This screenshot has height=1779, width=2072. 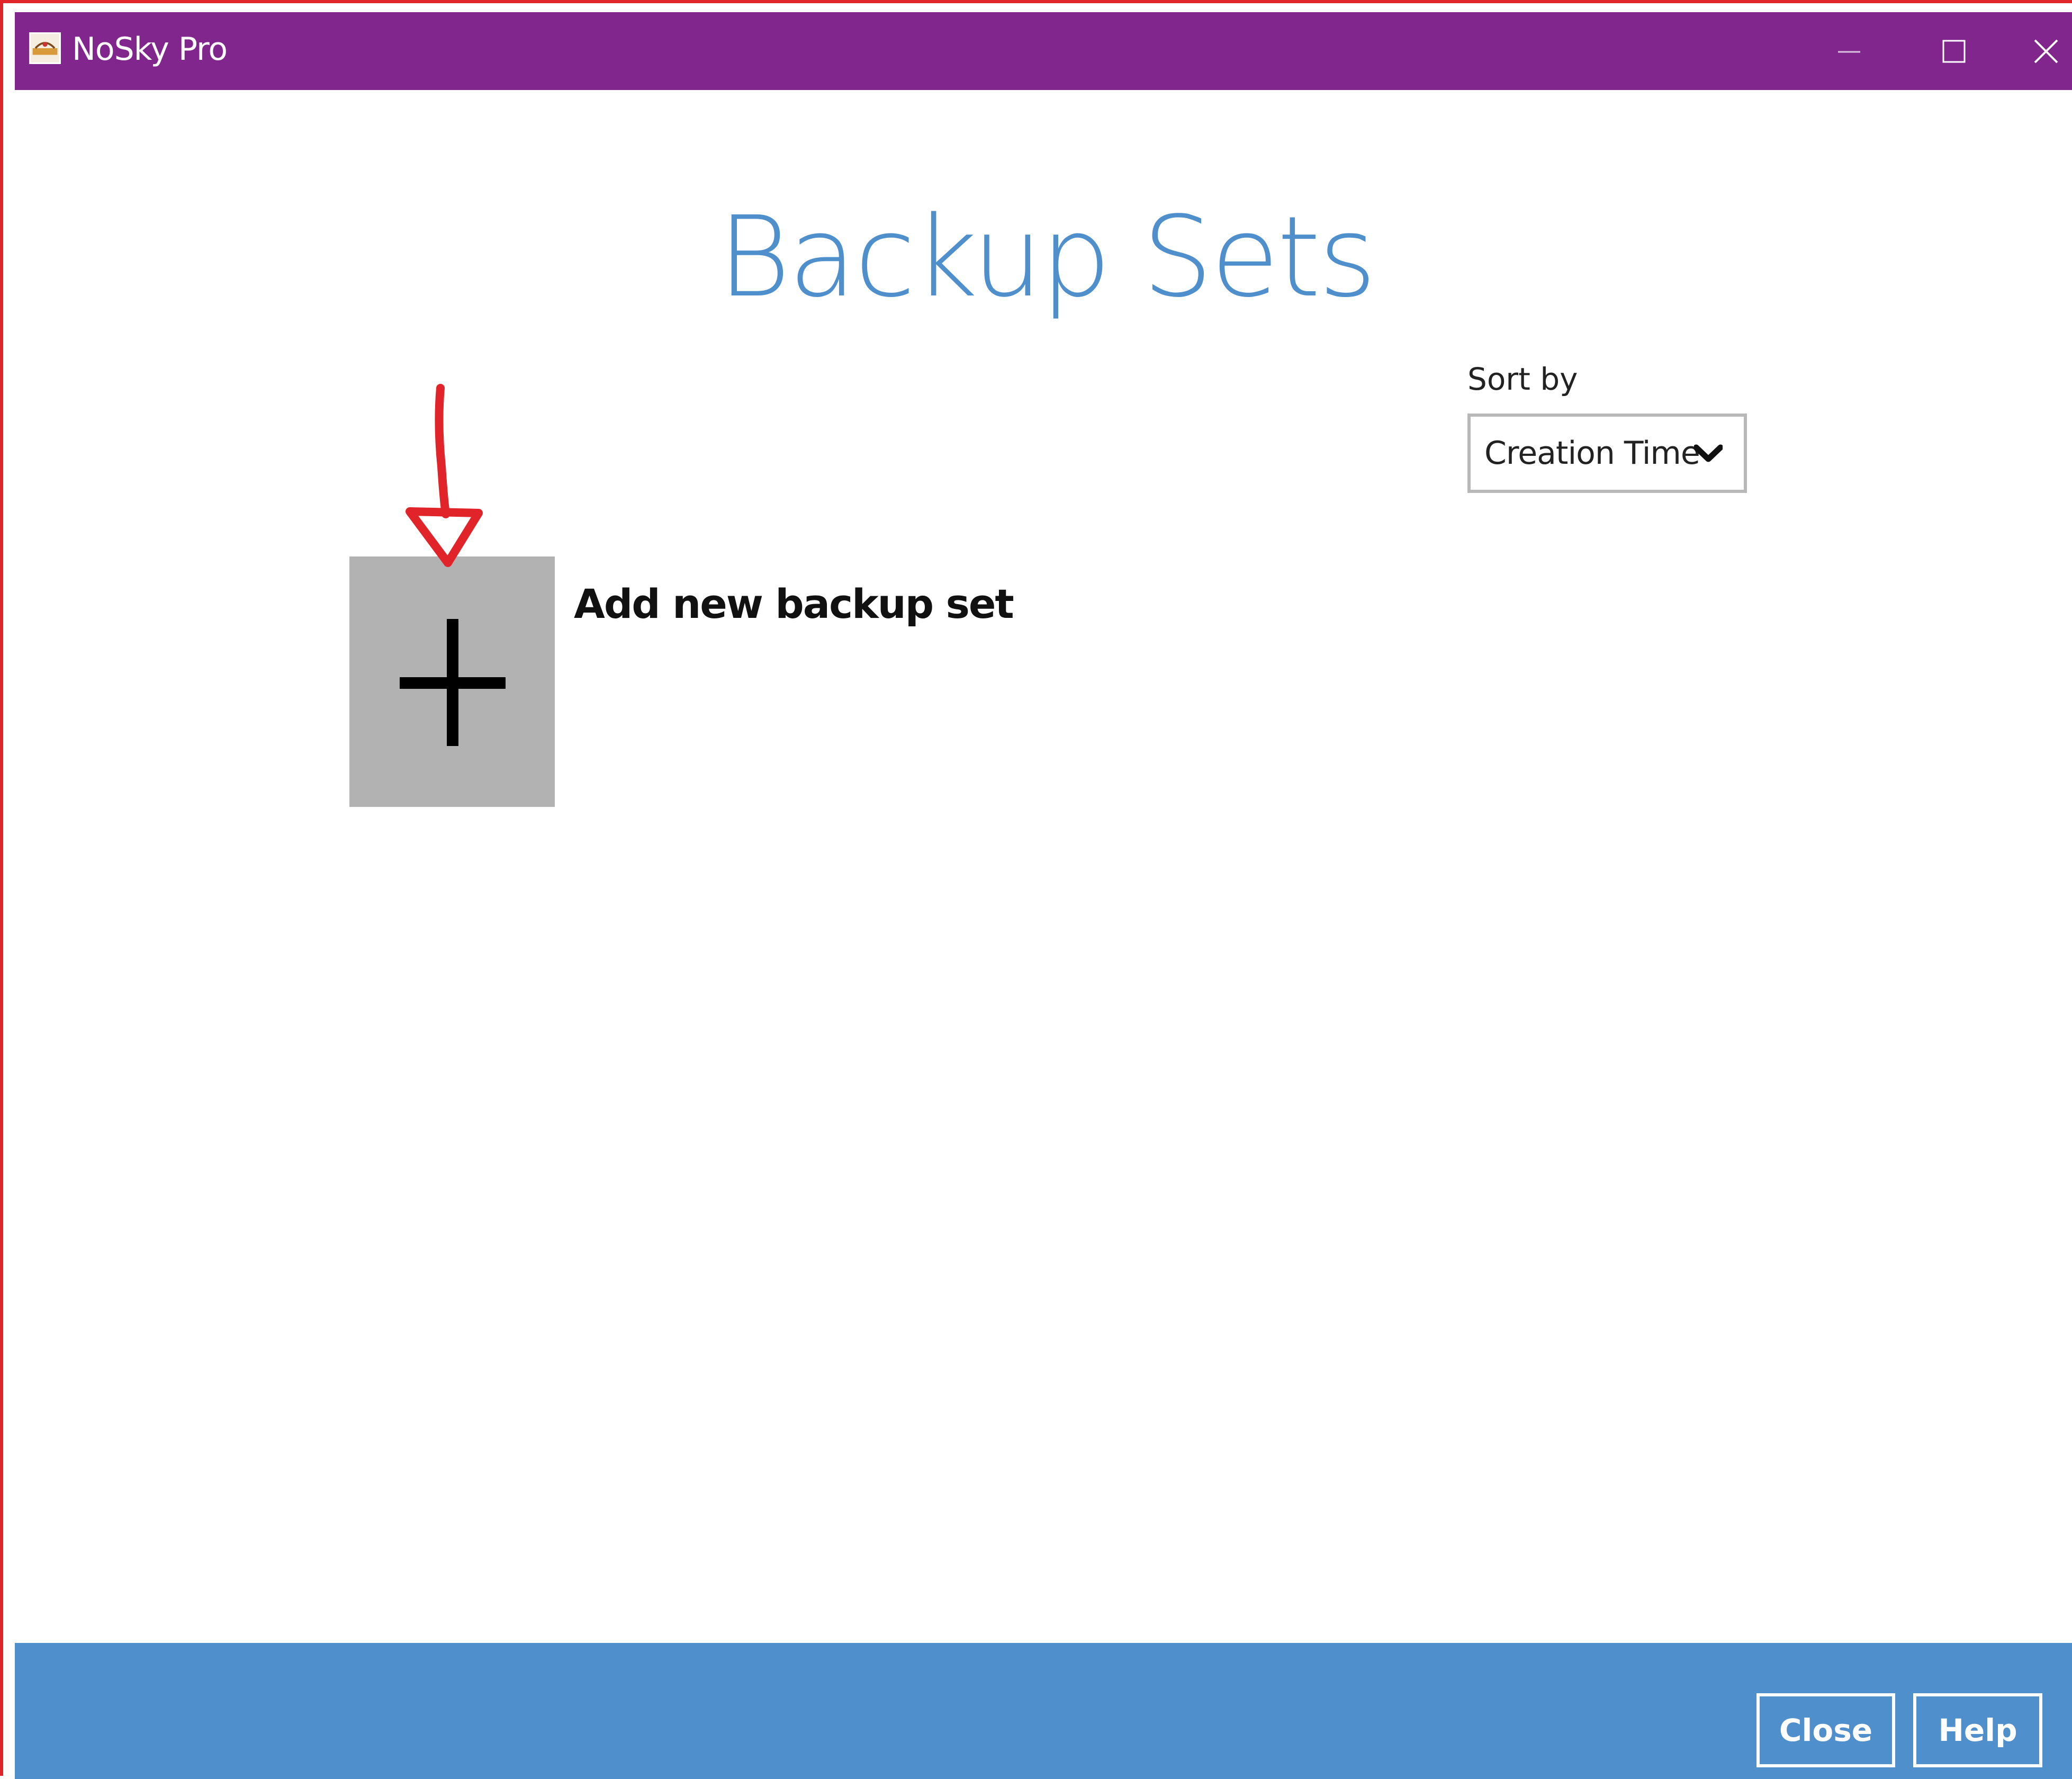 I want to click on sort-by-dropdown: Creation Time, so click(x=1607, y=453).